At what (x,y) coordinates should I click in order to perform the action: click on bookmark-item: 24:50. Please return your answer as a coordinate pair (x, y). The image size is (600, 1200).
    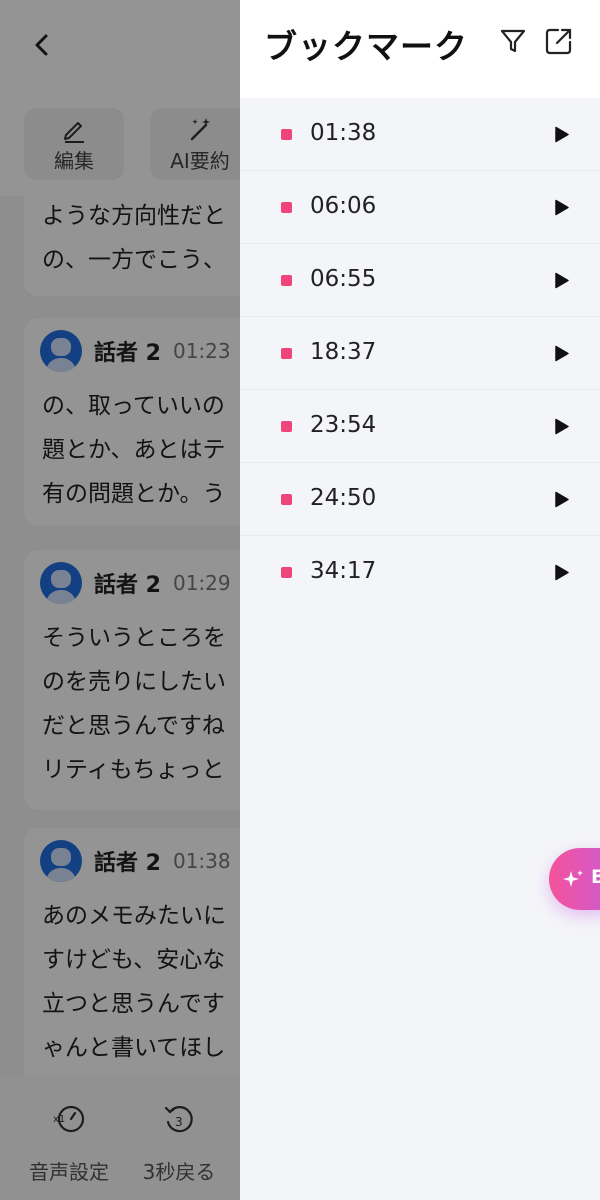
    Looking at the image, I should click on (420, 499).